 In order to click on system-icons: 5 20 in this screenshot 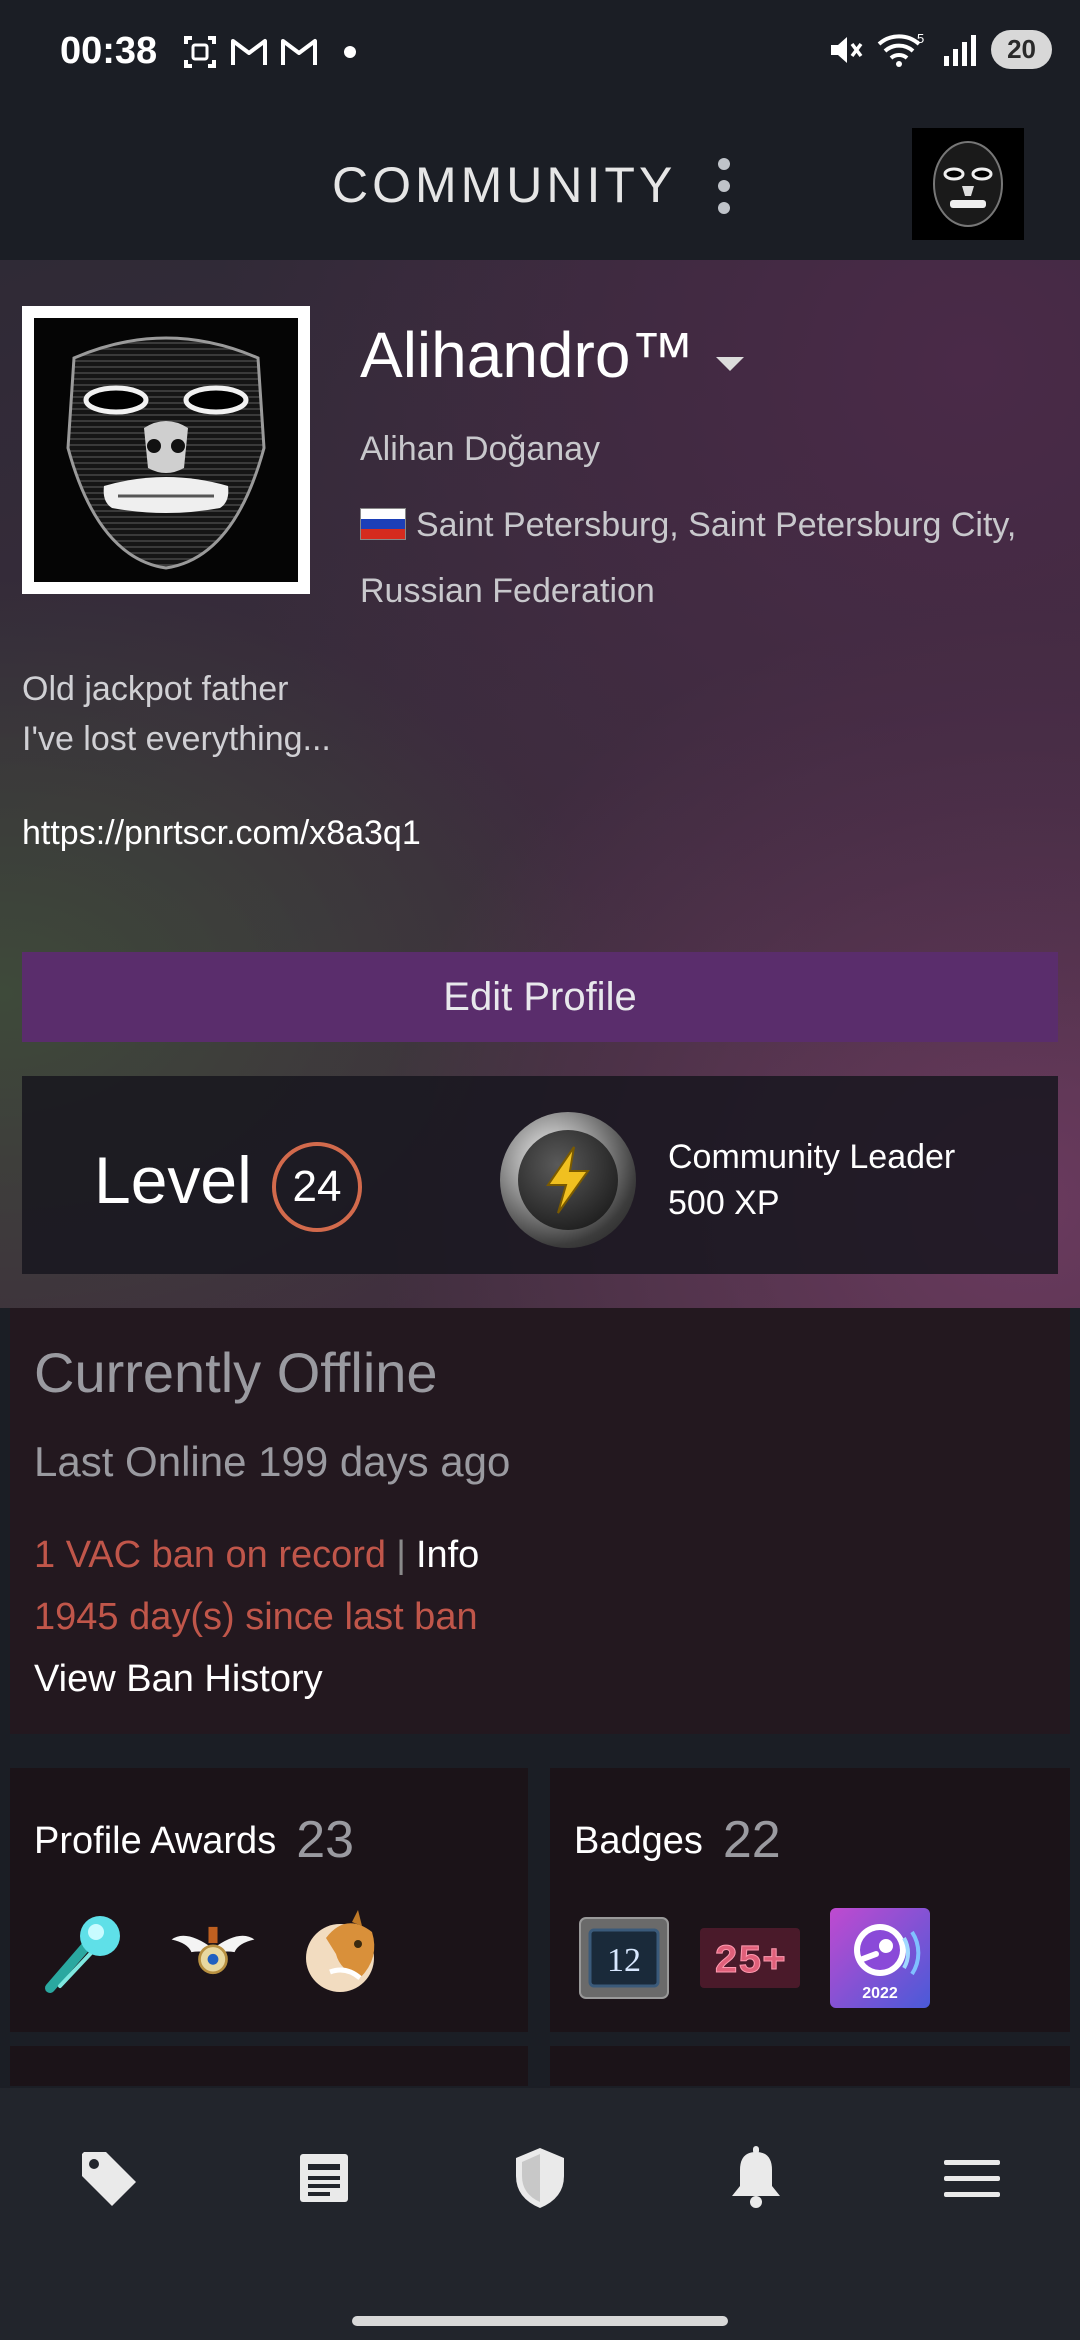, I will do `click(939, 49)`.